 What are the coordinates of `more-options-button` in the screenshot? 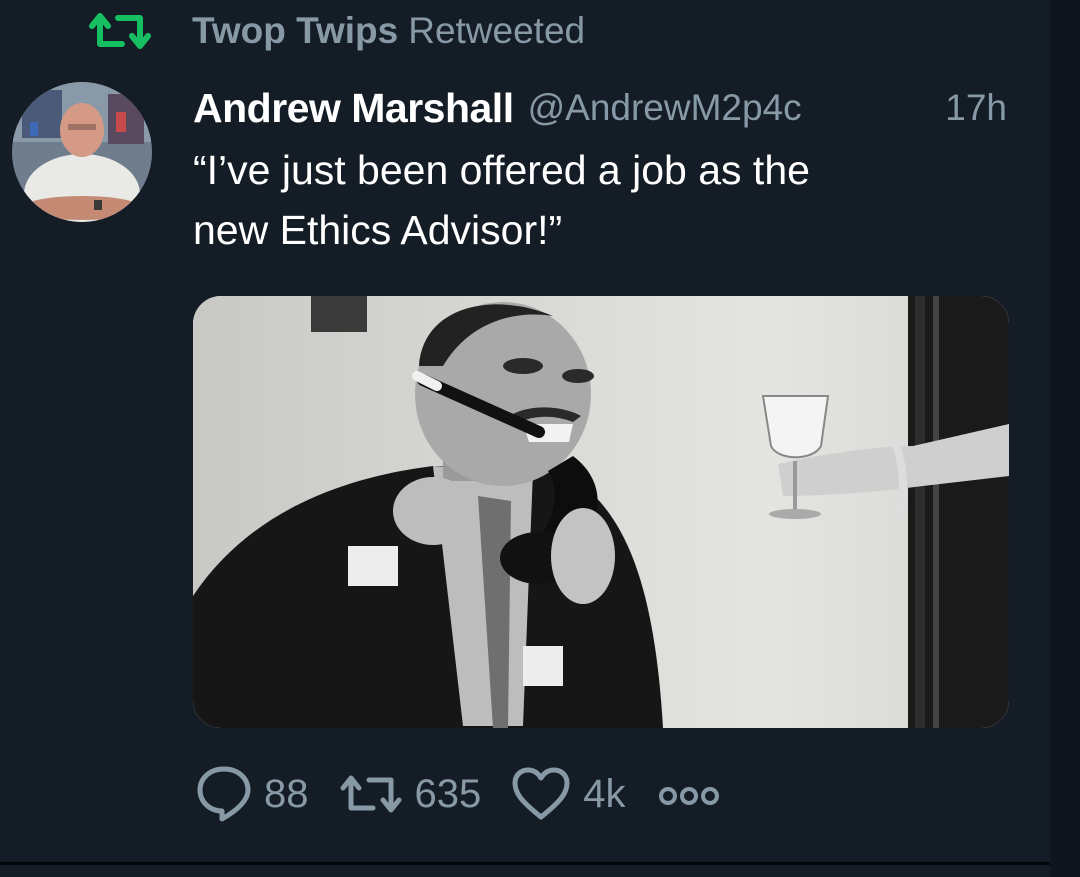 It's located at (689, 794).